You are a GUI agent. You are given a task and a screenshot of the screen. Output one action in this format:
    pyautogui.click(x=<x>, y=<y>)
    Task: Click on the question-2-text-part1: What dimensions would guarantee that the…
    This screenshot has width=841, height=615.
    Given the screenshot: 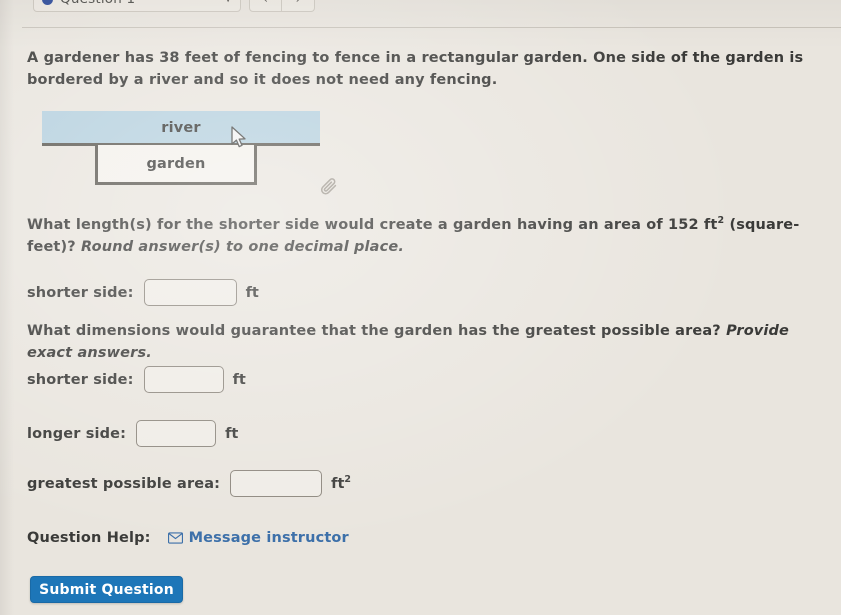 What is the action you would take?
    pyautogui.click(x=377, y=331)
    